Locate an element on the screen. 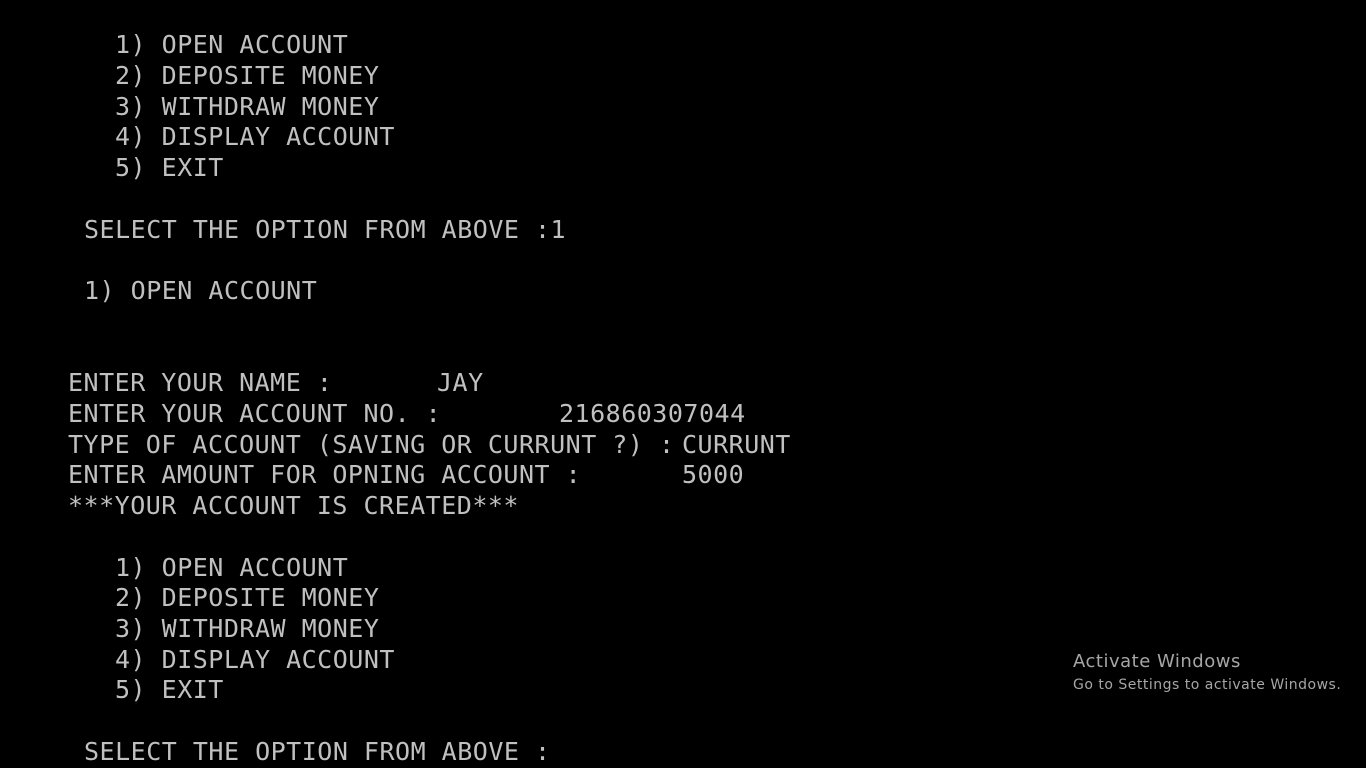  option-prompt: SELECT THE OPTION FROM ABOVE :1 is located at coordinates (325, 229).